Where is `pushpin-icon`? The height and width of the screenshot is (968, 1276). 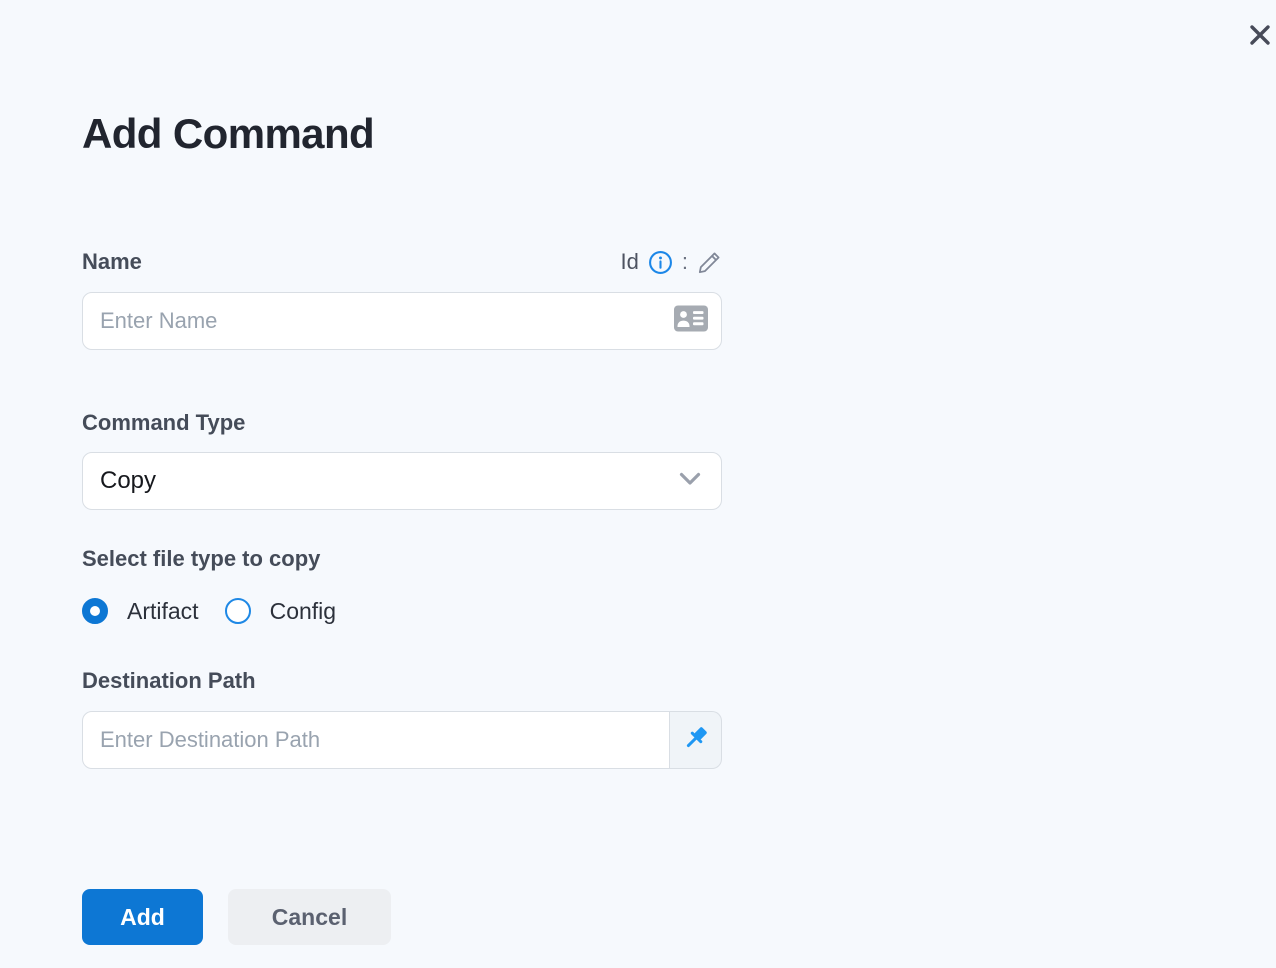 pushpin-icon is located at coordinates (696, 740).